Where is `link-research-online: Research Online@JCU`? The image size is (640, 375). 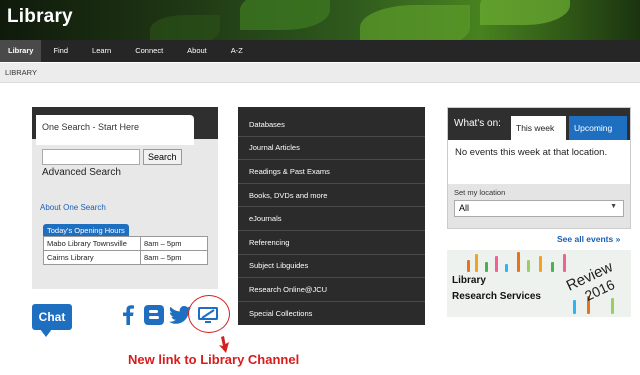
link-research-online: Research Online@JCU is located at coordinates (331, 290).